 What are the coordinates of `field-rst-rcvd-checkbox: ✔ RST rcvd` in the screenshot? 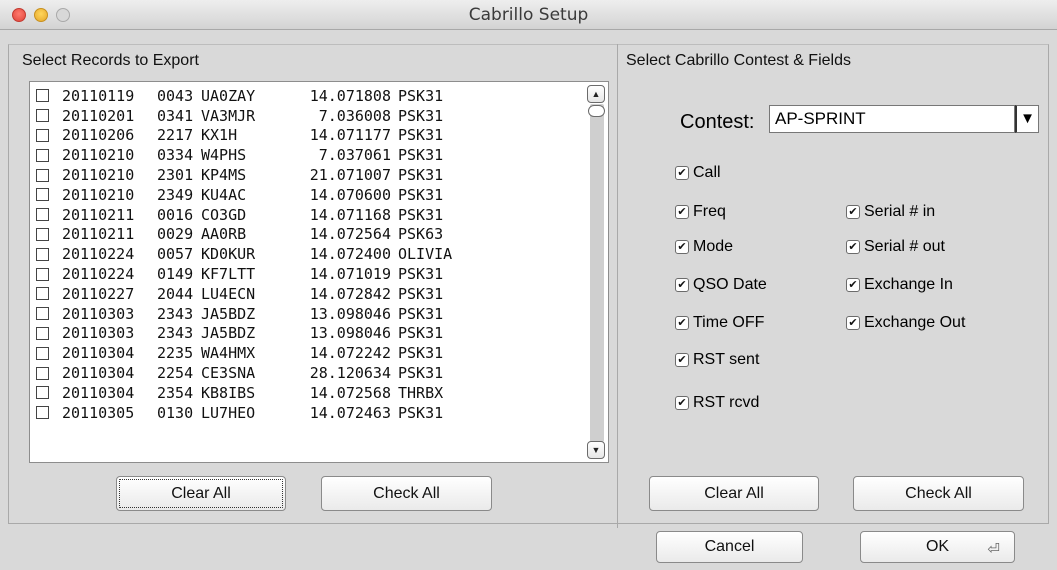 It's located at (717, 403).